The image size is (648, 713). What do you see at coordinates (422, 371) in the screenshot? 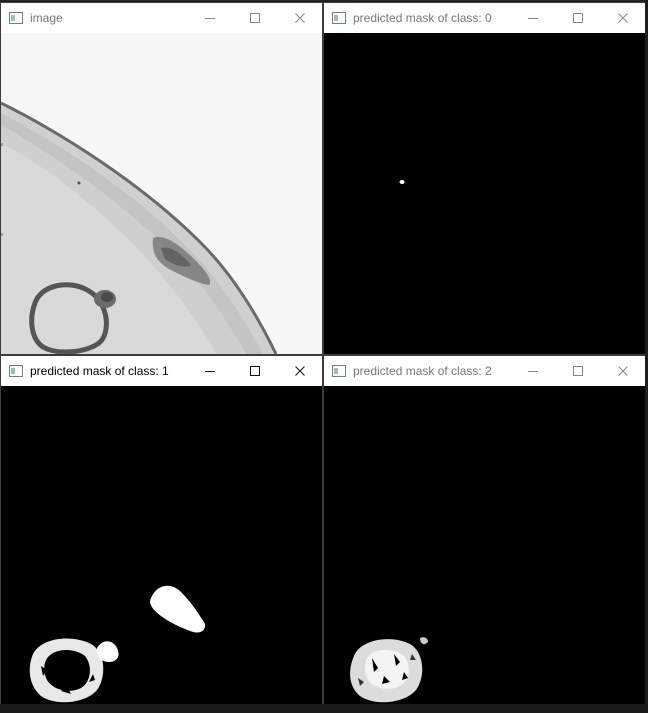
I see `window-title: predicted mask of class: 2` at bounding box center [422, 371].